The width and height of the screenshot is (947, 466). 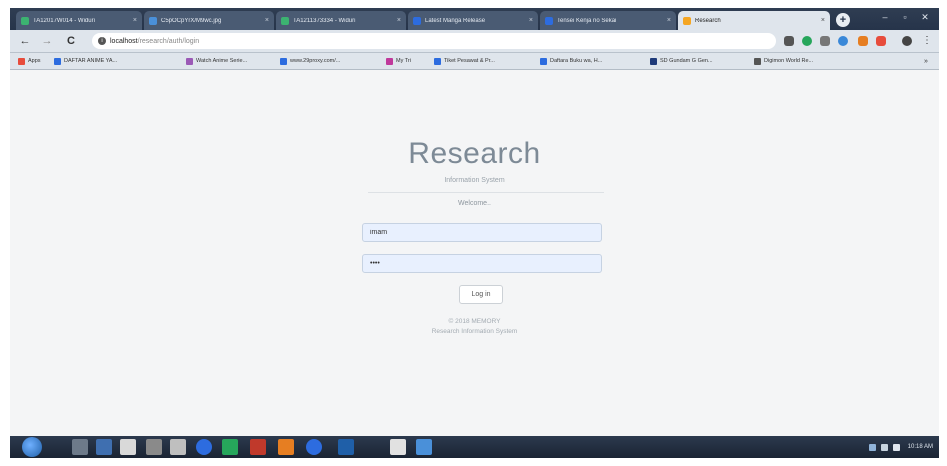 What do you see at coordinates (424, 447) in the screenshot?
I see `taskbar-app-13-icon` at bounding box center [424, 447].